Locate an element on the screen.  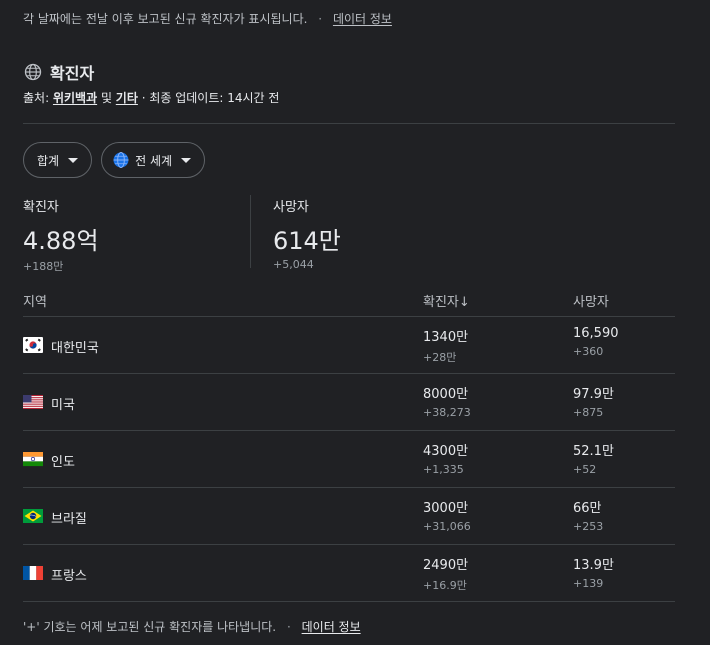
cases-value: 4300만 is located at coordinates (446, 451).